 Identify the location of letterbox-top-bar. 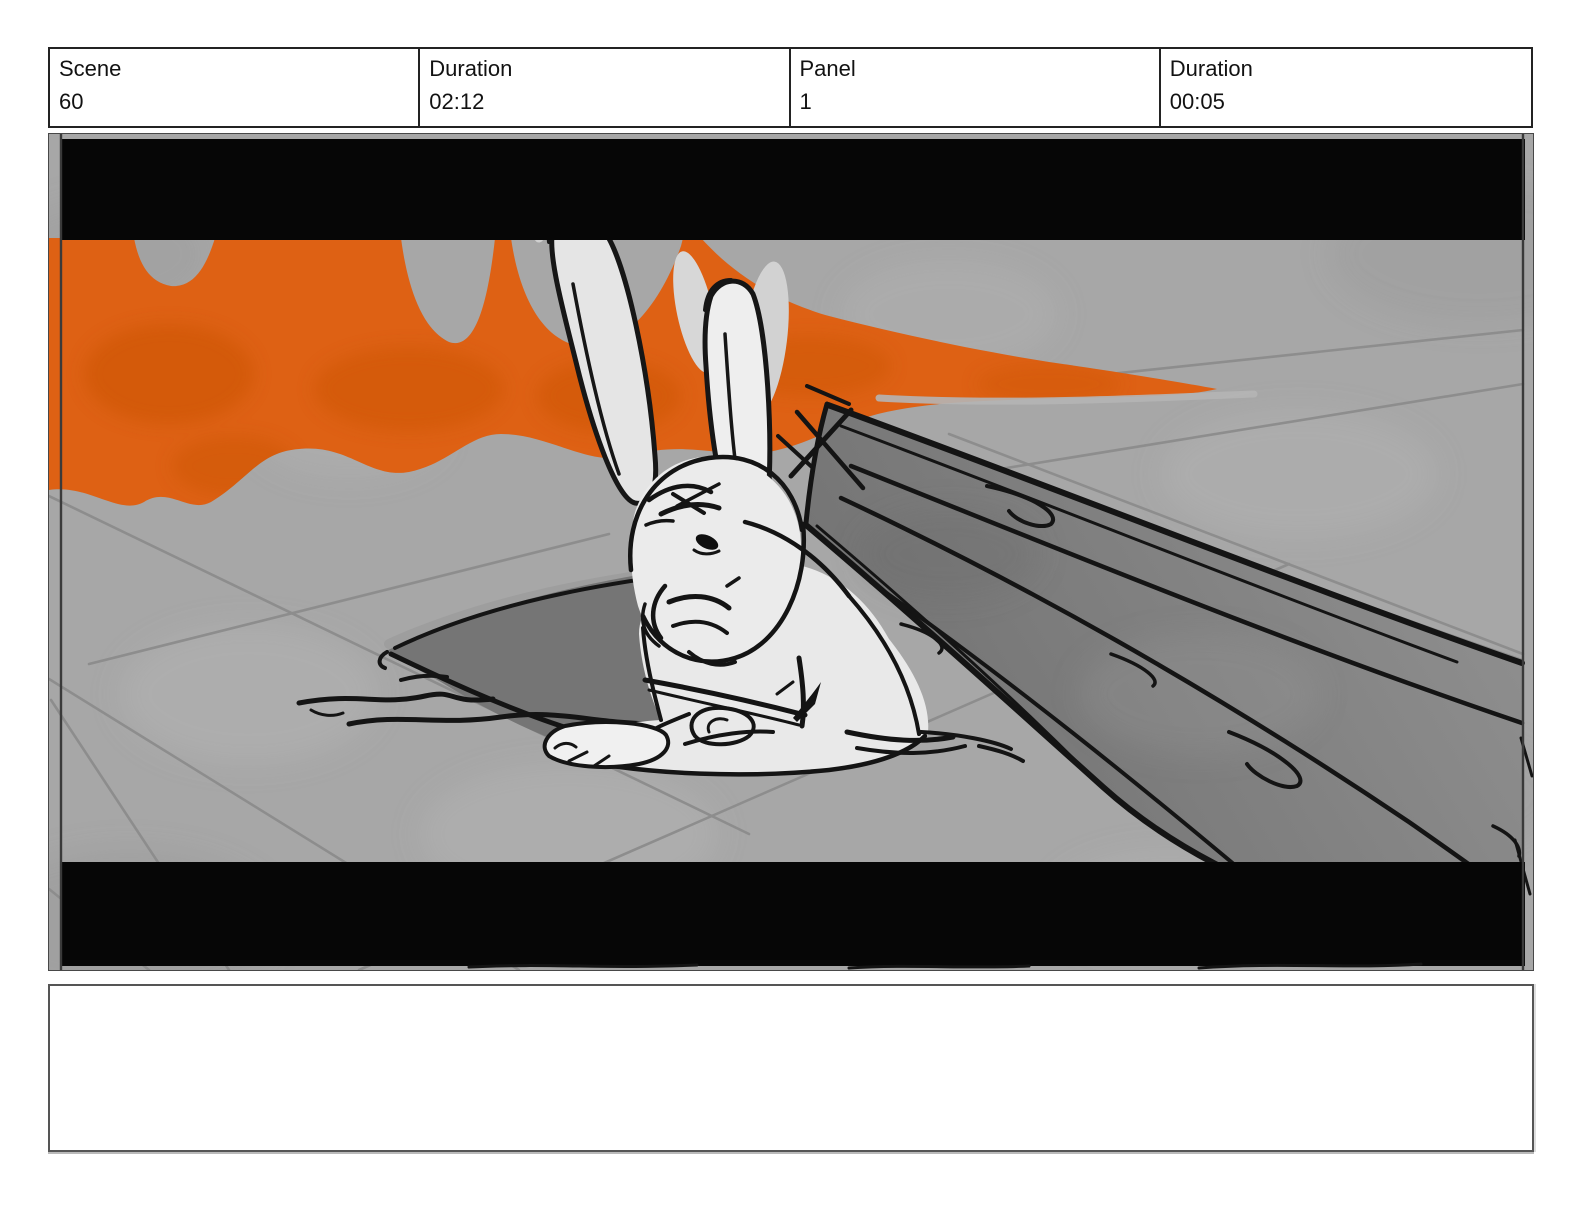
(792, 189).